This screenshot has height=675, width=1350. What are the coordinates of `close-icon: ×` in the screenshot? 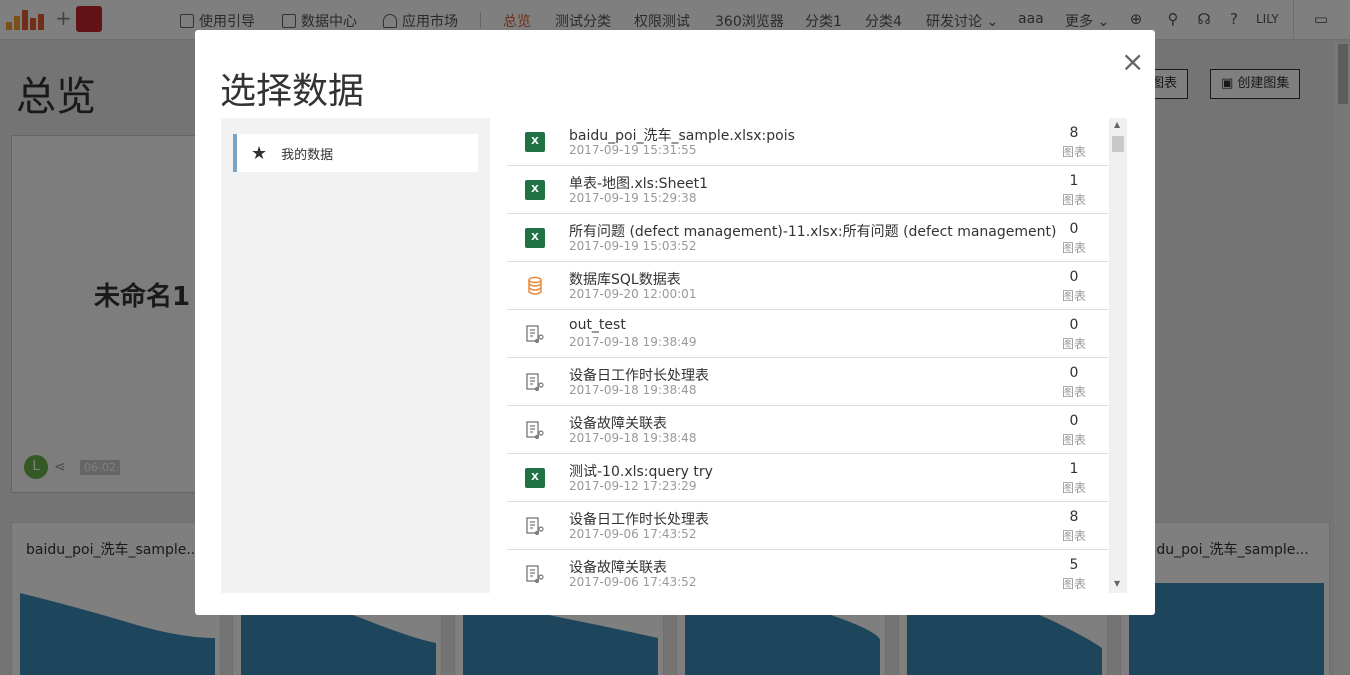 It's located at (1132, 62).